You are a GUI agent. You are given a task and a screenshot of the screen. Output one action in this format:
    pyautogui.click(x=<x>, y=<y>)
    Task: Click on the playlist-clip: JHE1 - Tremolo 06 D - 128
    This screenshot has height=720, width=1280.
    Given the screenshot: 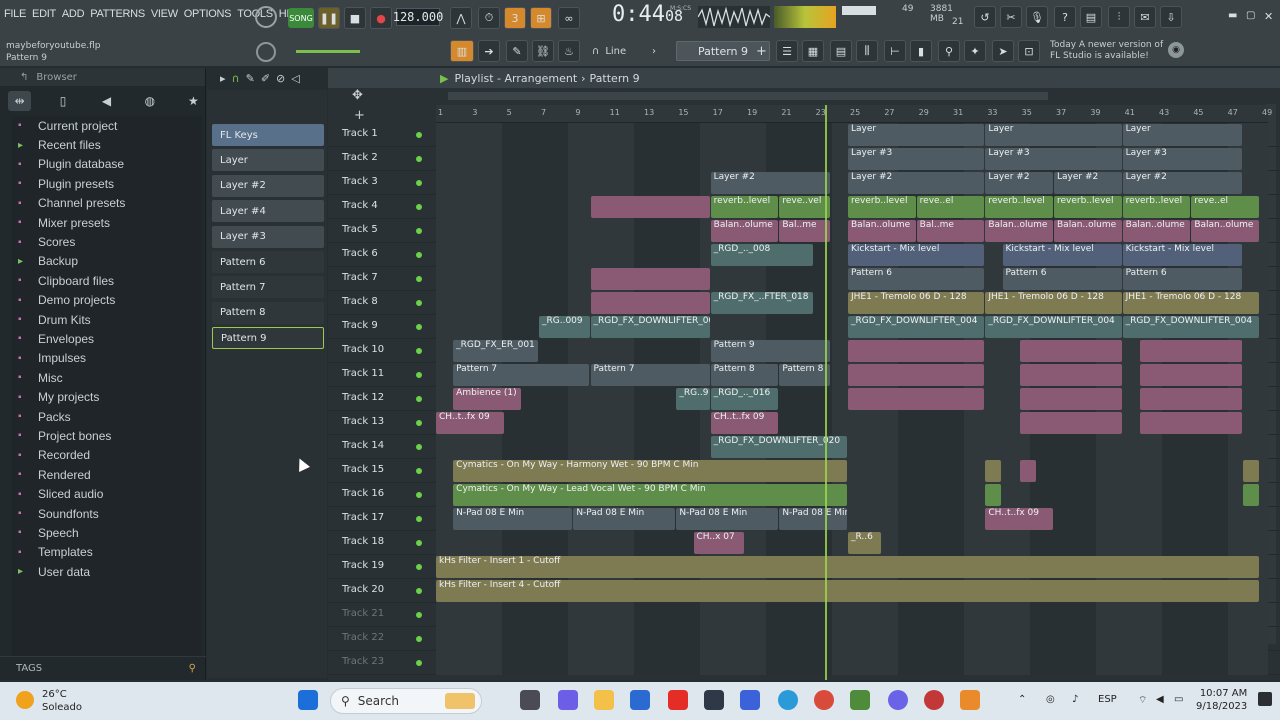 What is the action you would take?
    pyautogui.click(x=916, y=303)
    